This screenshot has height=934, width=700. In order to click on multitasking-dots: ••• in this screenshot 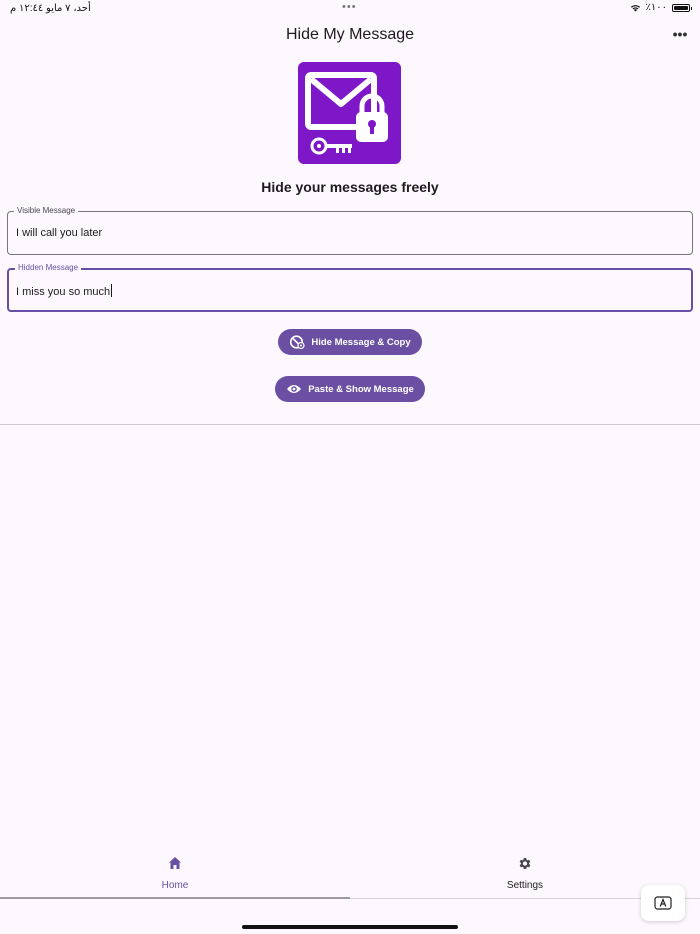, I will do `click(349, 7)`.